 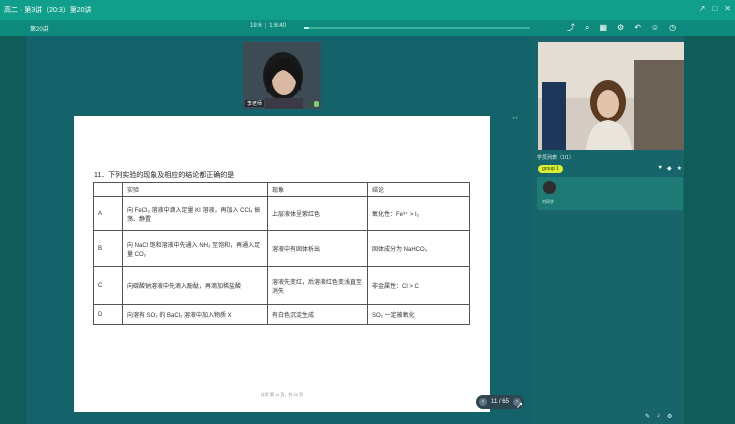 I want to click on member-action-icons: ♥ ◆ ★, so click(x=670, y=168).